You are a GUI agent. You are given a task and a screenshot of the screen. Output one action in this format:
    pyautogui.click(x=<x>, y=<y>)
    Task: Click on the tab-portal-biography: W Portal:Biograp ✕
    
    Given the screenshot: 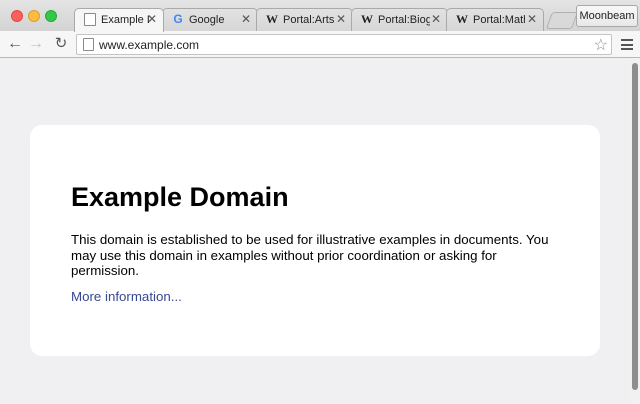 What is the action you would take?
    pyautogui.click(x=399, y=19)
    